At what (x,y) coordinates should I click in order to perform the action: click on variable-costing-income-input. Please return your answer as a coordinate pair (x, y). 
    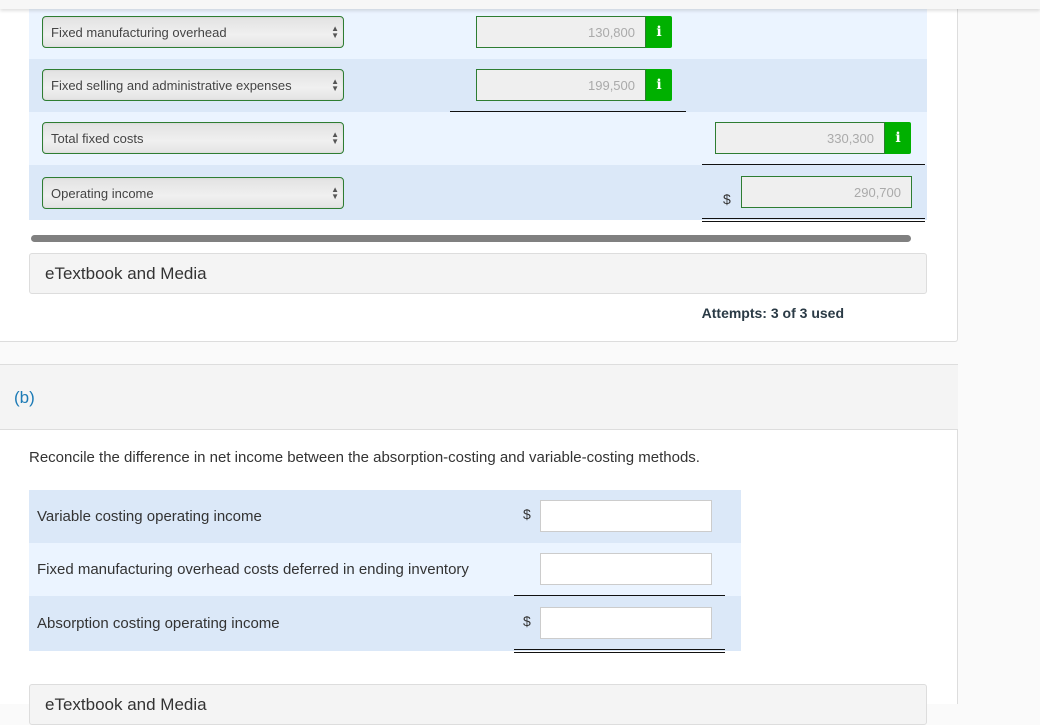
    Looking at the image, I should click on (626, 516).